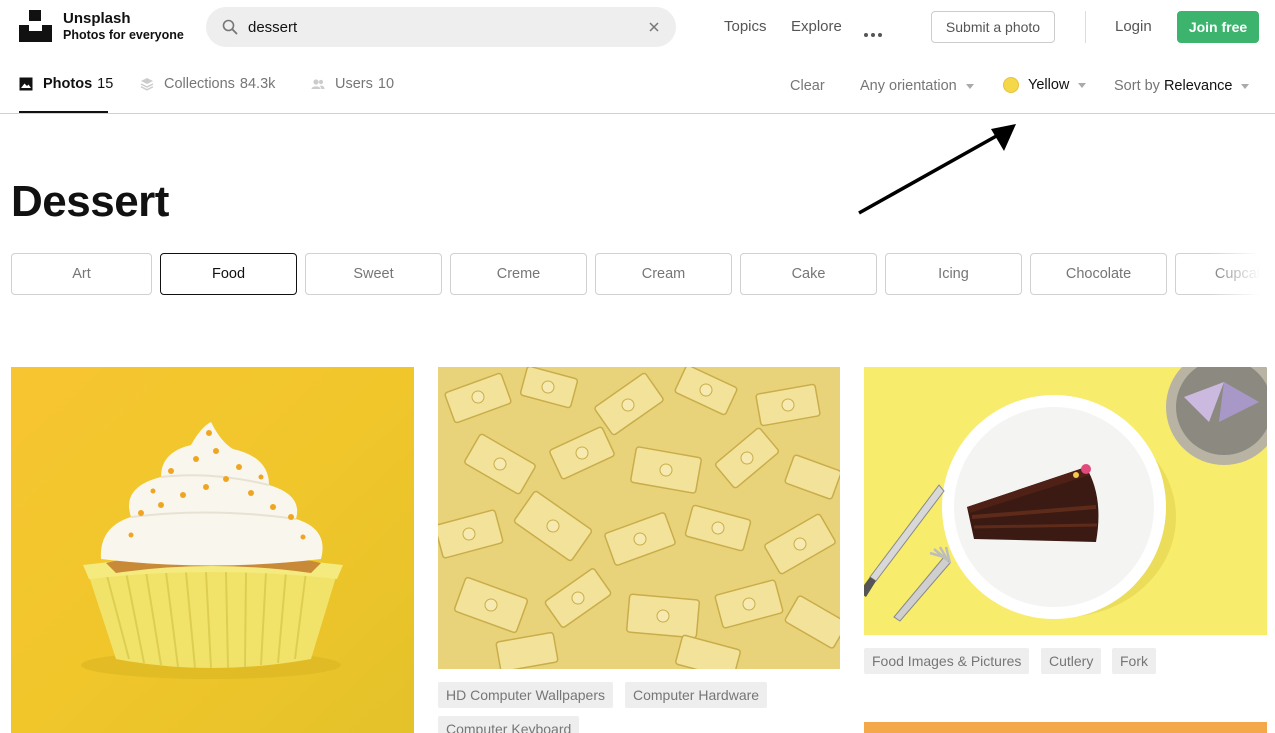 Image resolution: width=1275 pixels, height=733 pixels. I want to click on tab-photos: Photos 15, so click(66, 84).